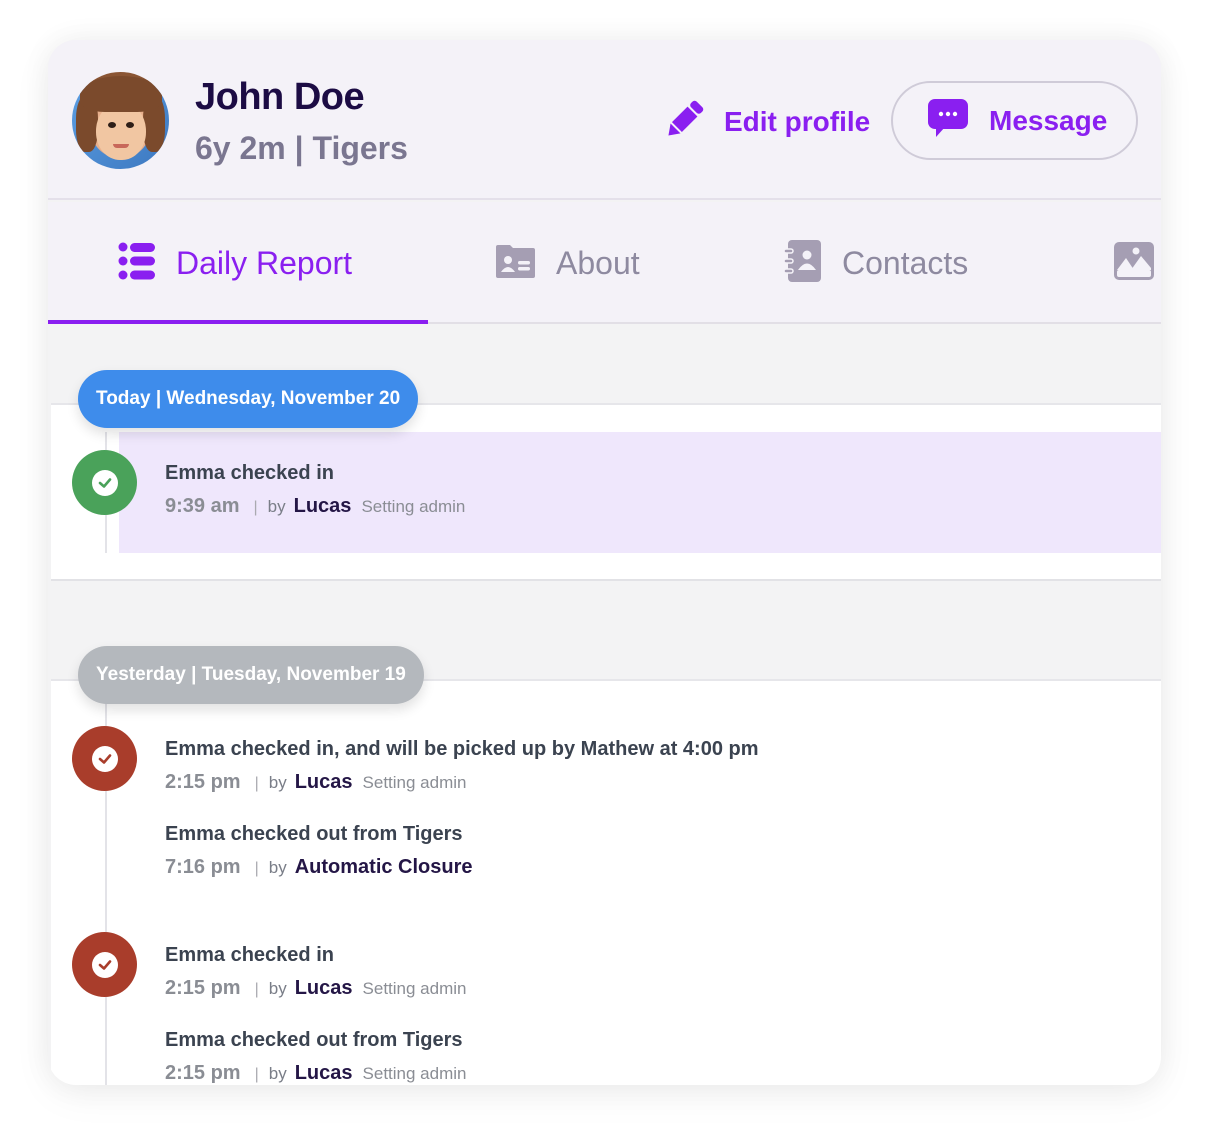  What do you see at coordinates (383, 867) in the screenshot?
I see `event-author: Automatic Closure` at bounding box center [383, 867].